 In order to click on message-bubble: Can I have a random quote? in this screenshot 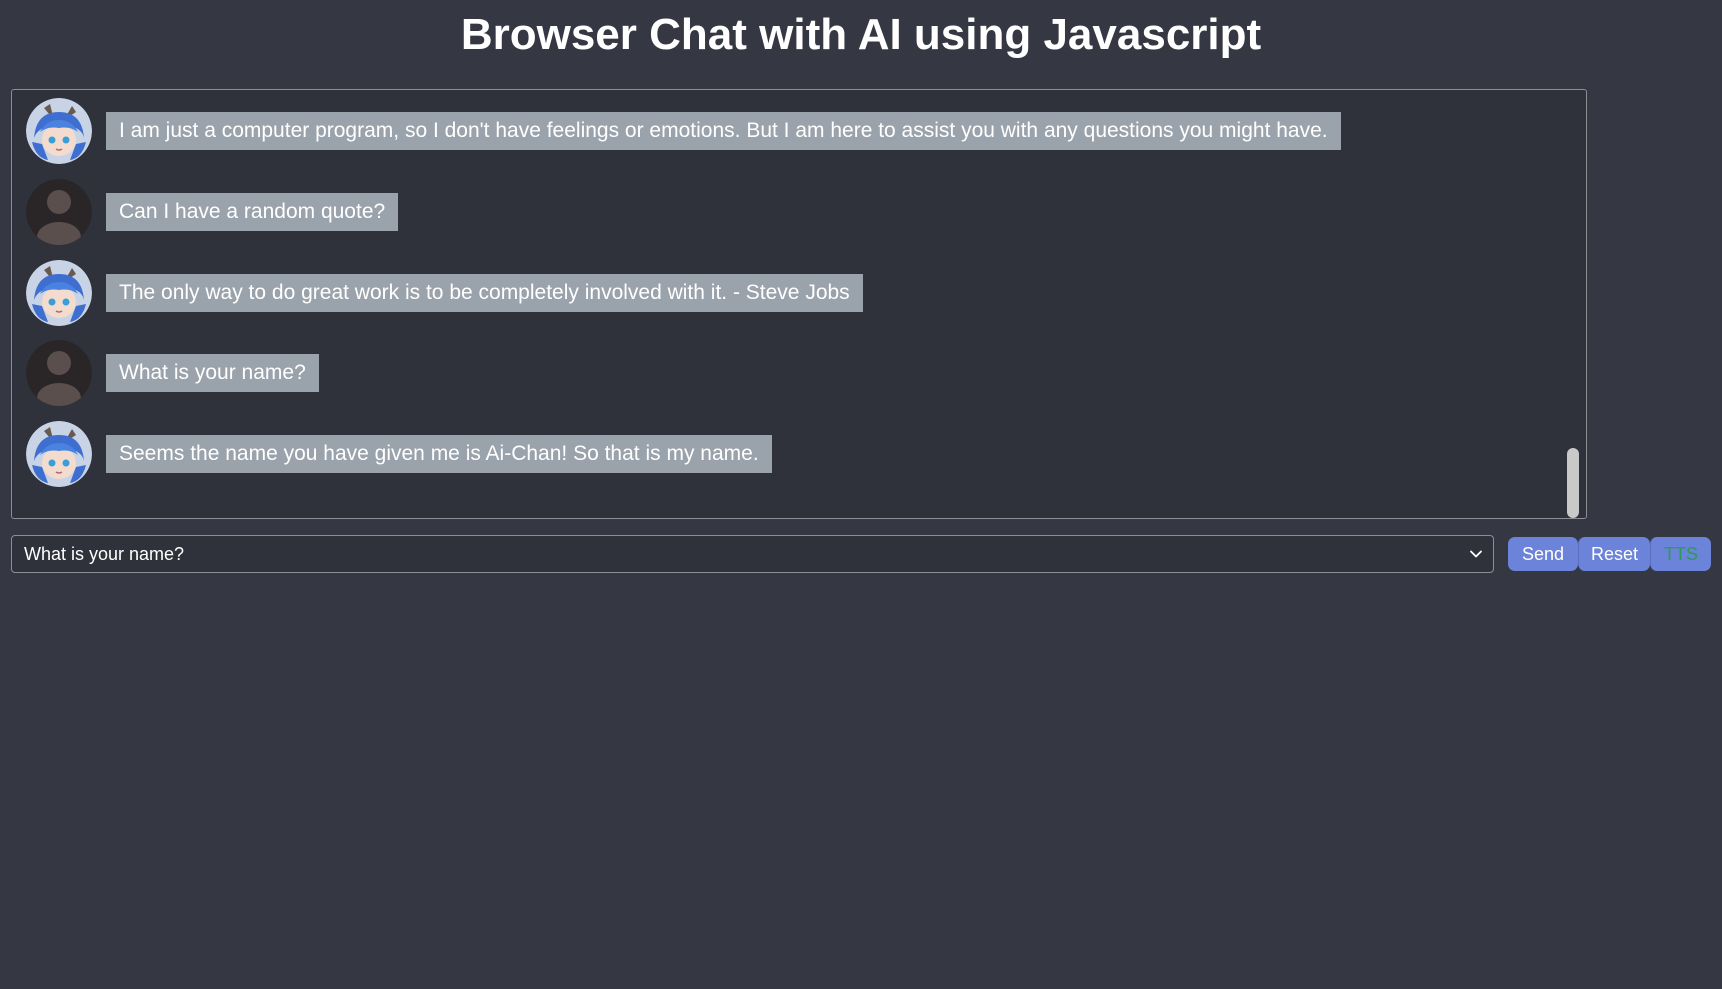, I will do `click(252, 212)`.